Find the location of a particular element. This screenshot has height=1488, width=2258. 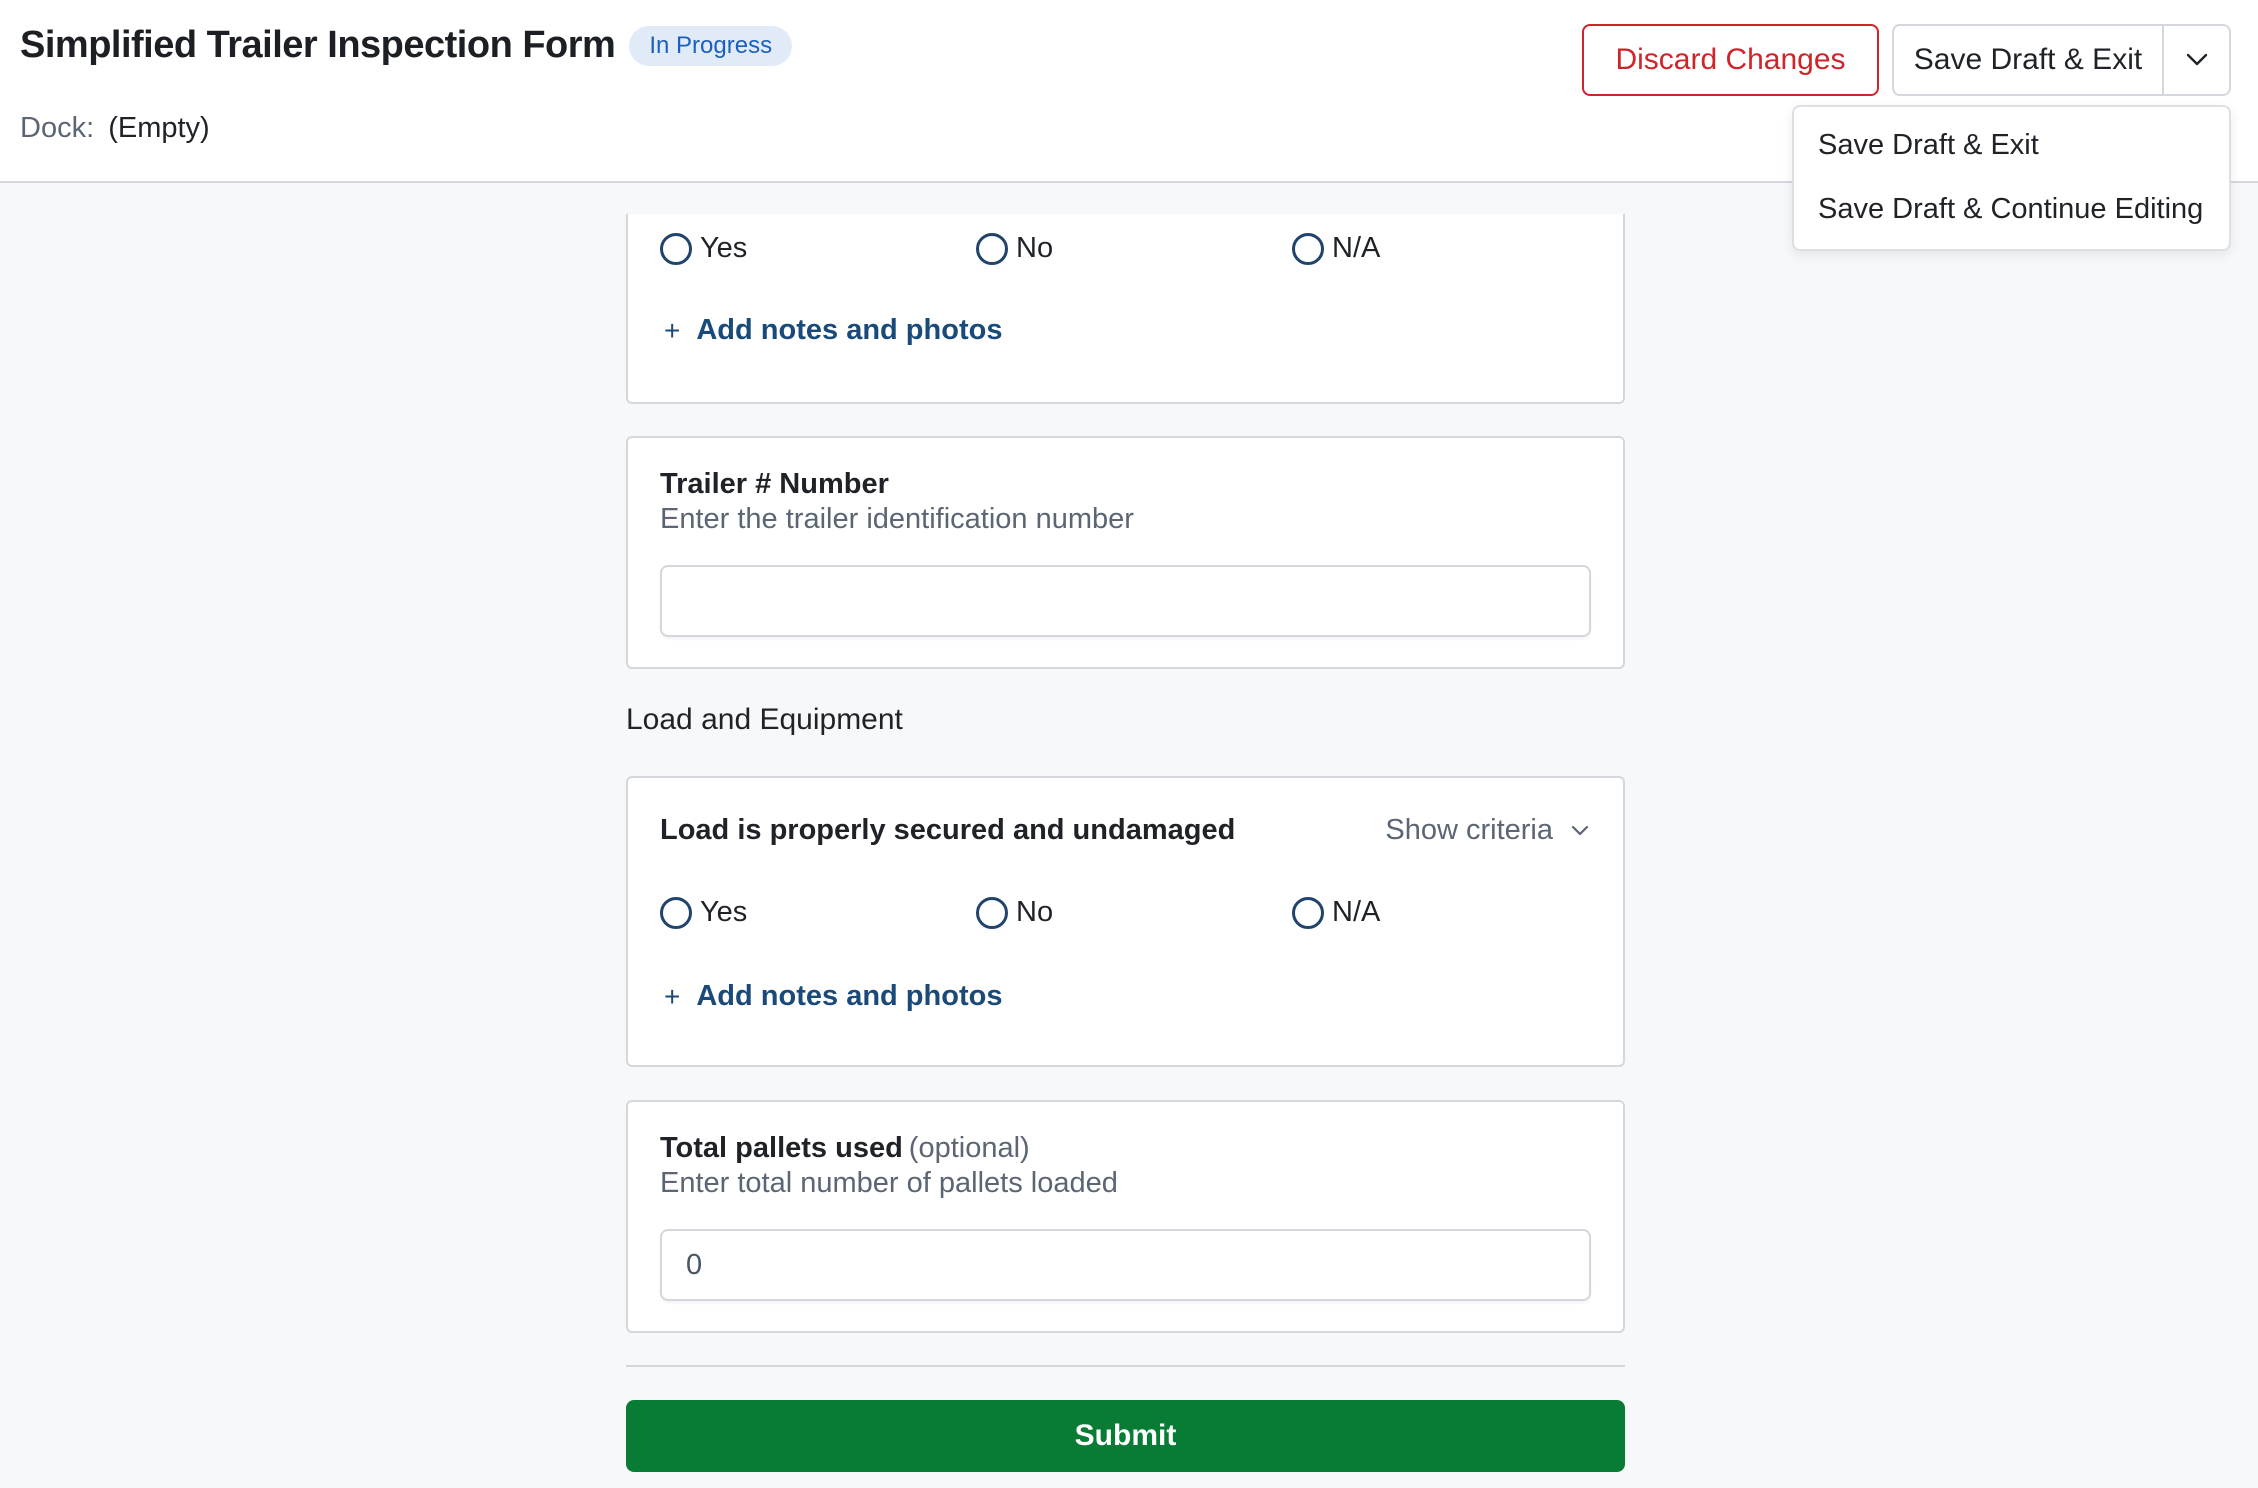

save-options-toggle is located at coordinates (2196, 60).